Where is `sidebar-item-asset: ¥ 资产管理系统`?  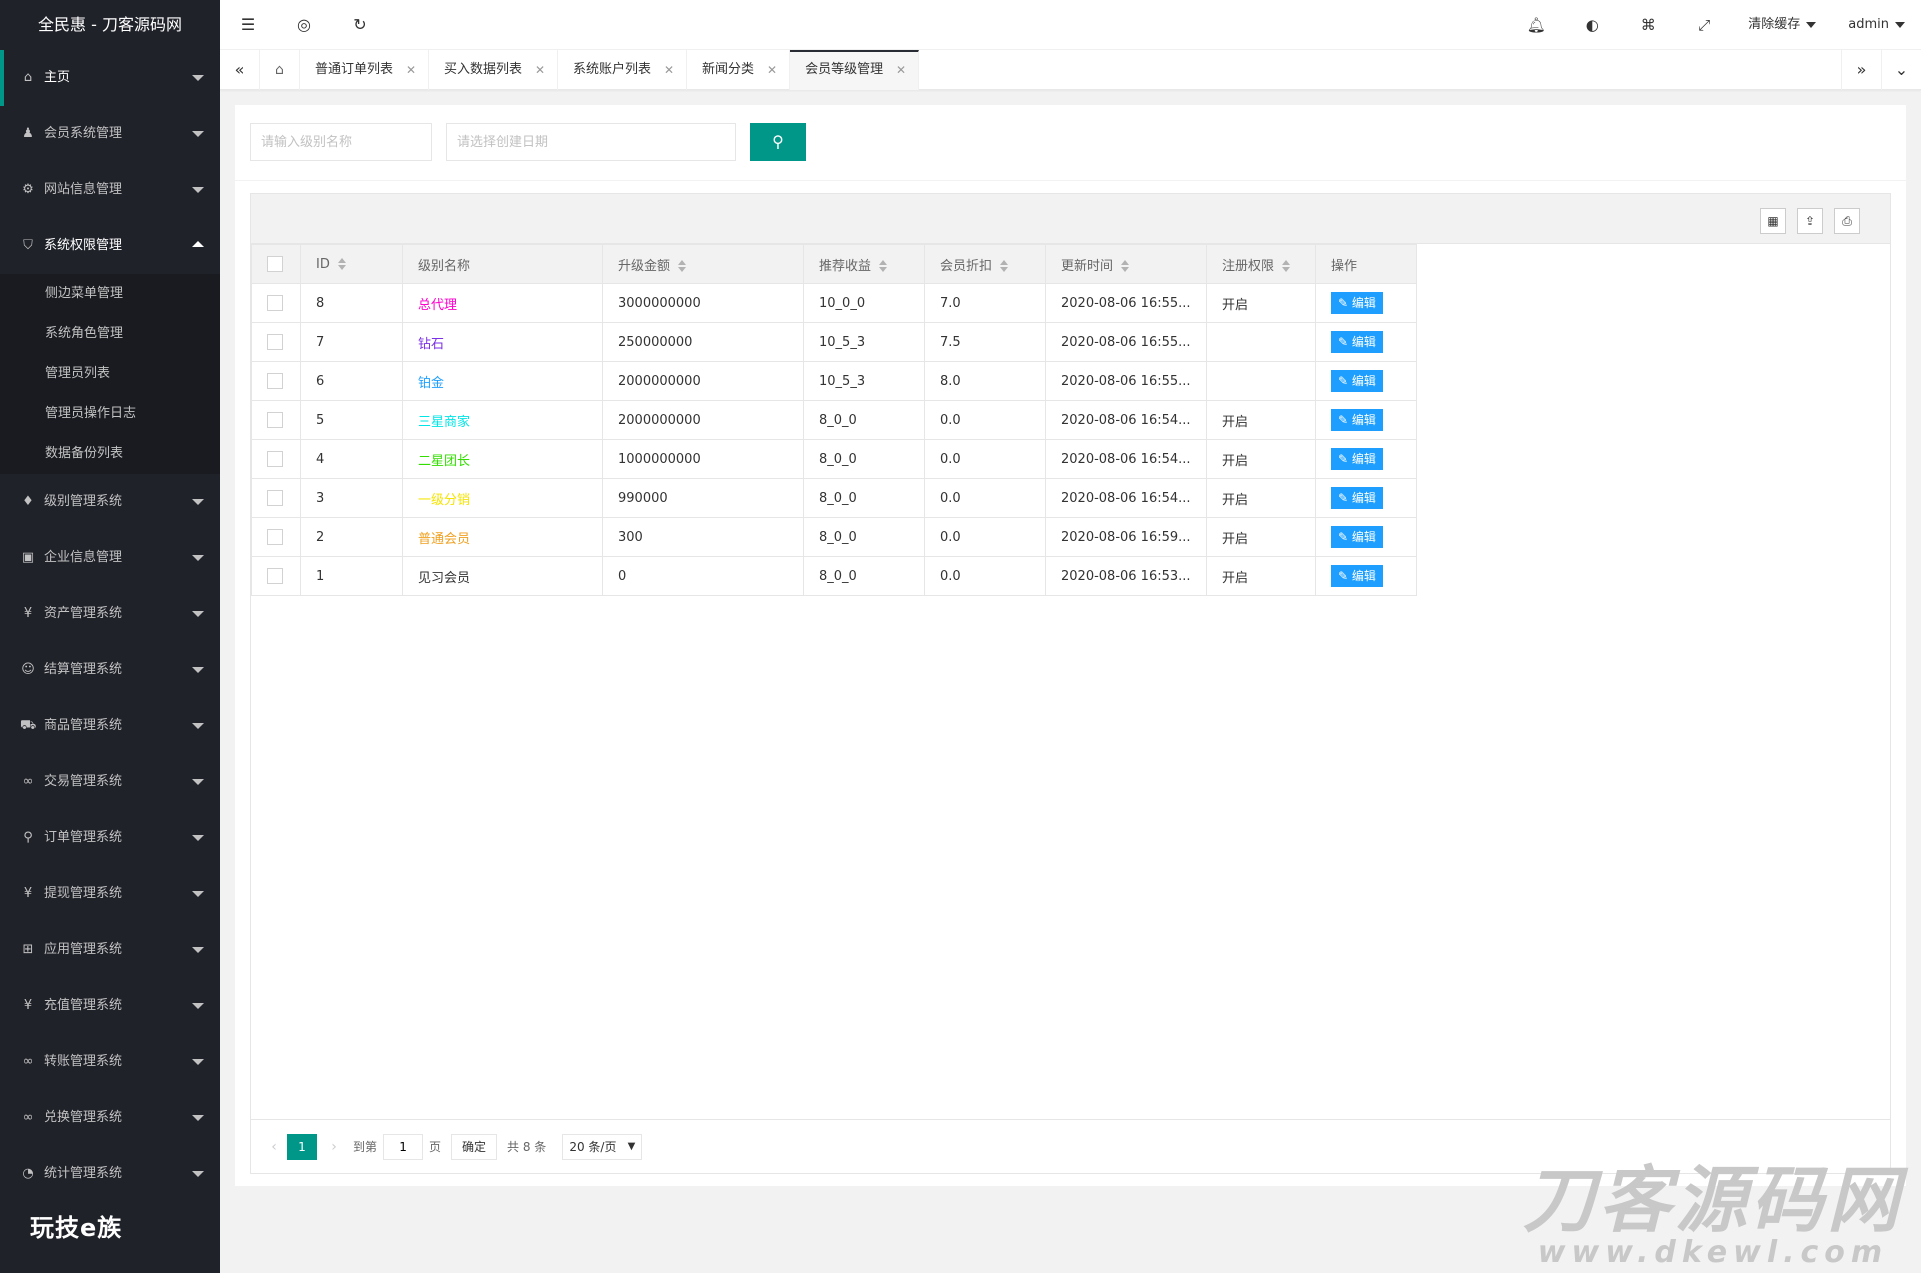 sidebar-item-asset: ¥ 资产管理系统 is located at coordinates (110, 614).